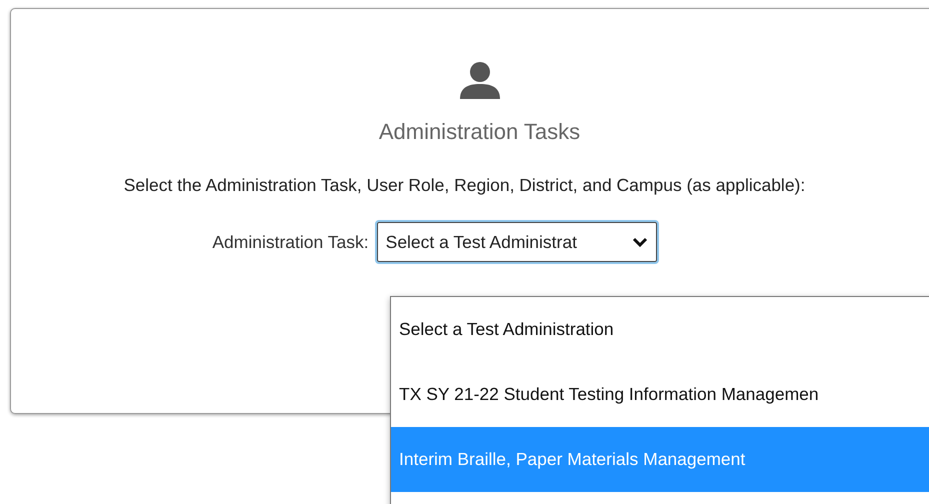  Describe the element at coordinates (660, 329) in the screenshot. I see `dropdown-option: Select a Test Administration` at that location.